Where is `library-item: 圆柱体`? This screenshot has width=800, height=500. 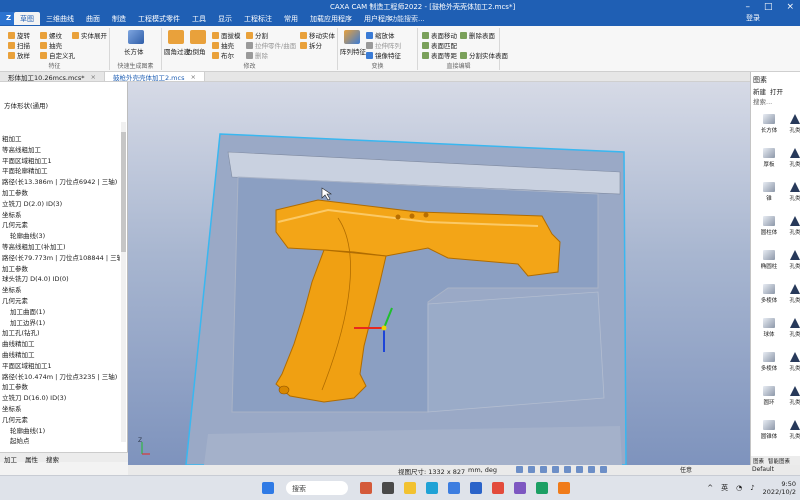 library-item: 圆柱体 is located at coordinates (769, 230).